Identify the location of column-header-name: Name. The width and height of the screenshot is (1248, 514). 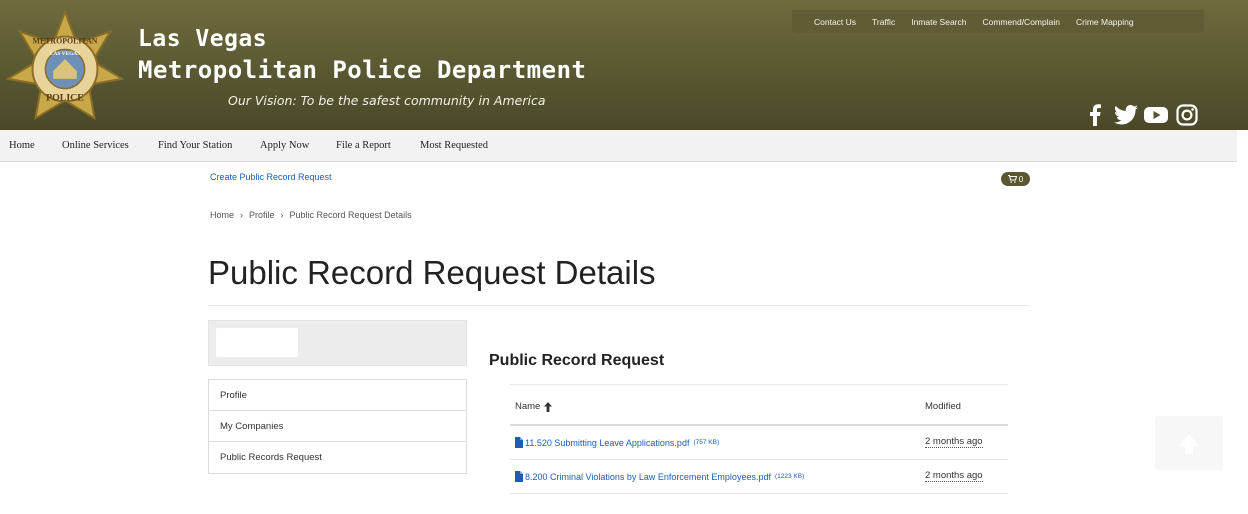
(534, 406).